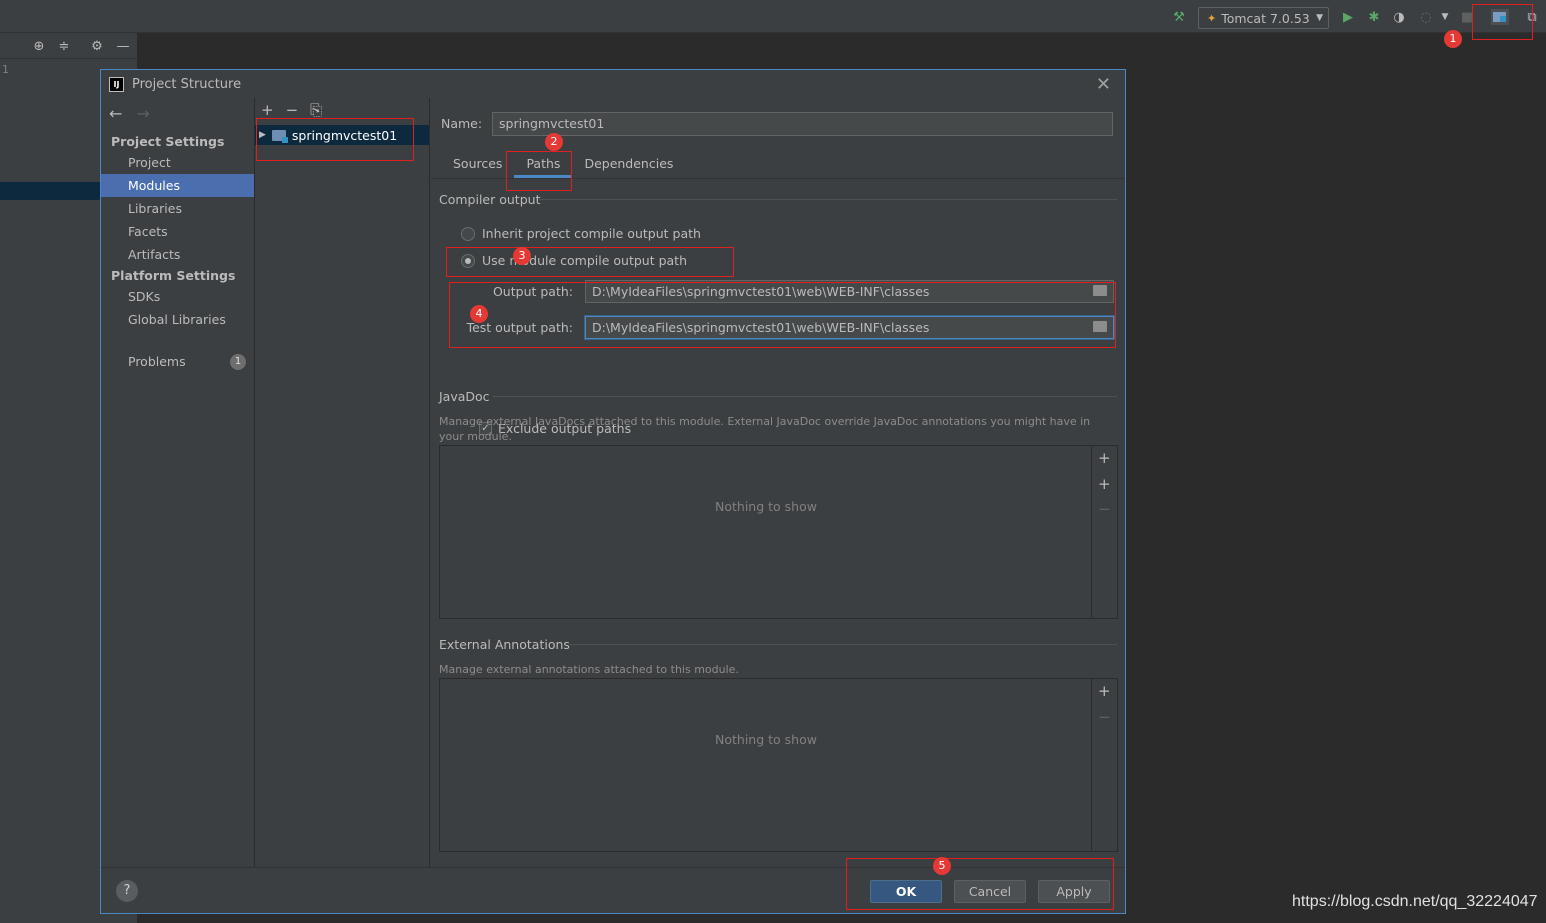 The image size is (1546, 923). What do you see at coordinates (462, 123) in the screenshot?
I see `name-label: Name:` at bounding box center [462, 123].